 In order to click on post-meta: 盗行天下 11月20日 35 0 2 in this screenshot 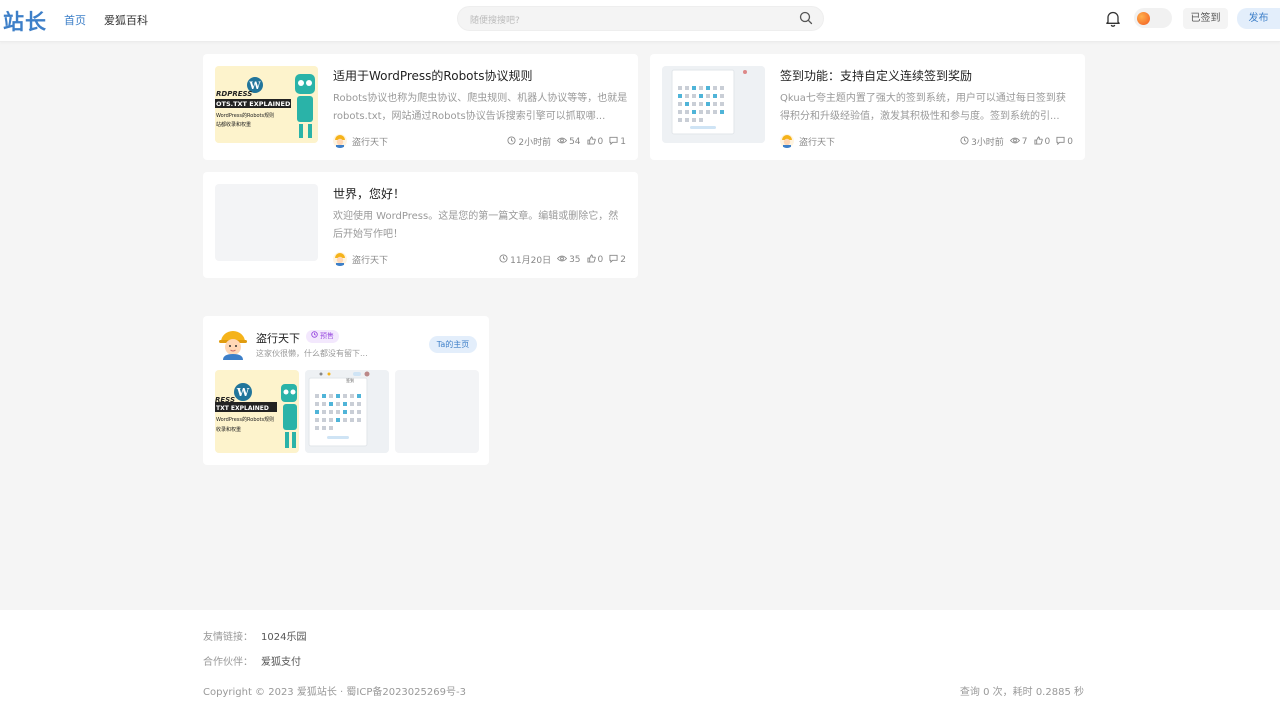, I will do `click(479, 259)`.